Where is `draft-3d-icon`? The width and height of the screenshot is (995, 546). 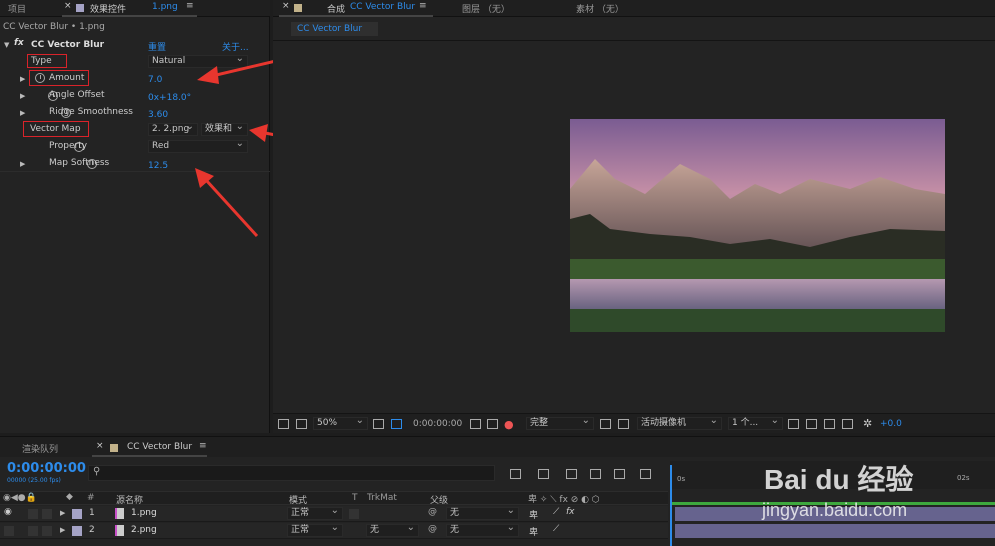 draft-3d-icon is located at coordinates (543, 474).